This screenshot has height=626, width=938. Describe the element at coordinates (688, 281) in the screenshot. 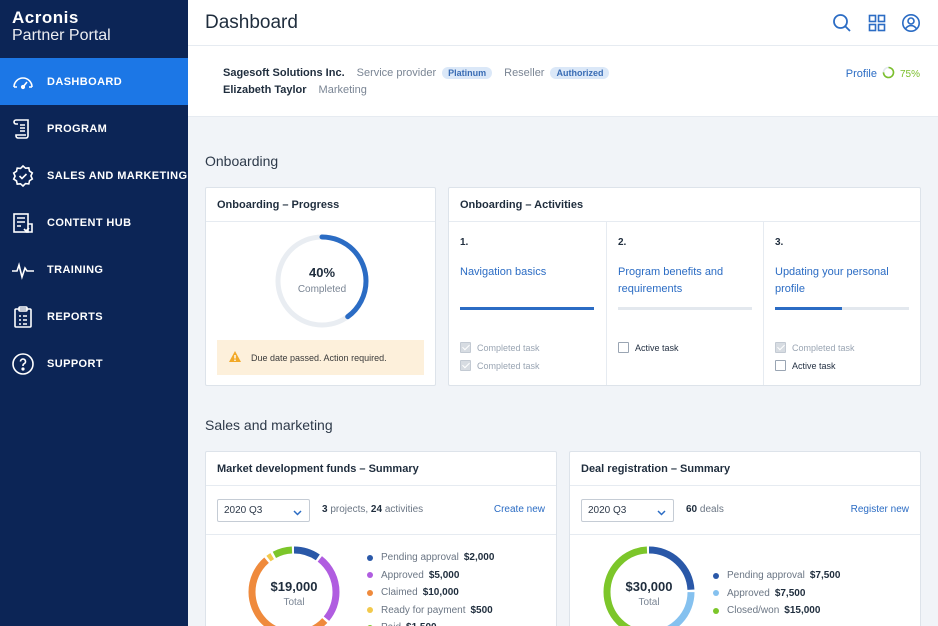

I see `step-link-program-benefits: Program benefits and requirements` at that location.